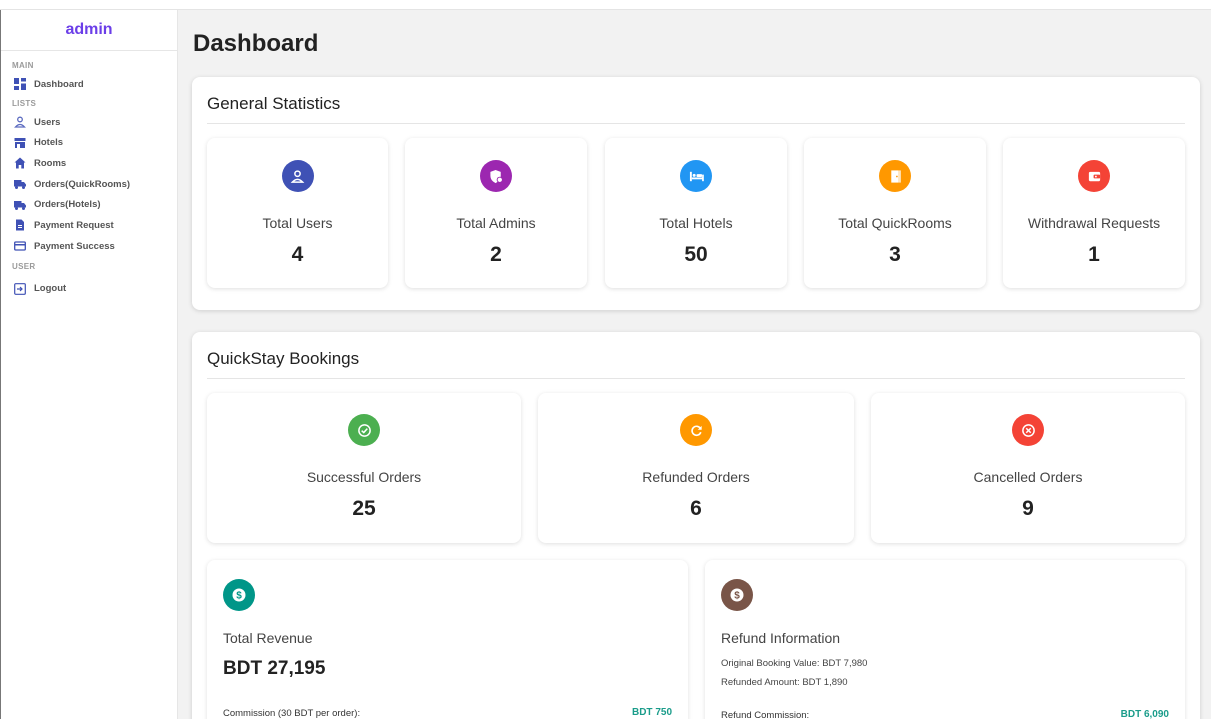 The image size is (1211, 719). What do you see at coordinates (20, 288) in the screenshot?
I see `logout-icon` at bounding box center [20, 288].